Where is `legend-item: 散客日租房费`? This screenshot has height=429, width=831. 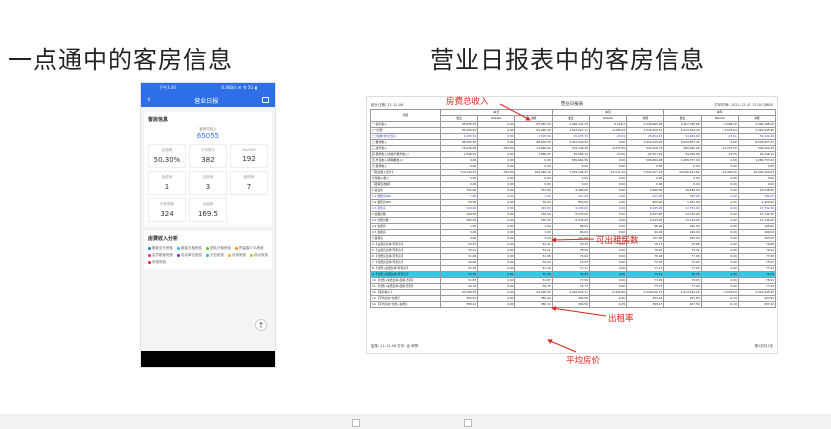
legend-item: 散客日租房费 is located at coordinates (189, 248).